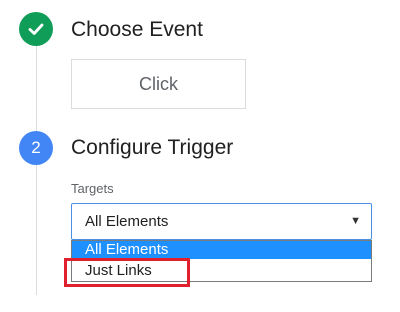  Describe the element at coordinates (36, 148) in the screenshot. I see `step-number-badge: 2` at that location.